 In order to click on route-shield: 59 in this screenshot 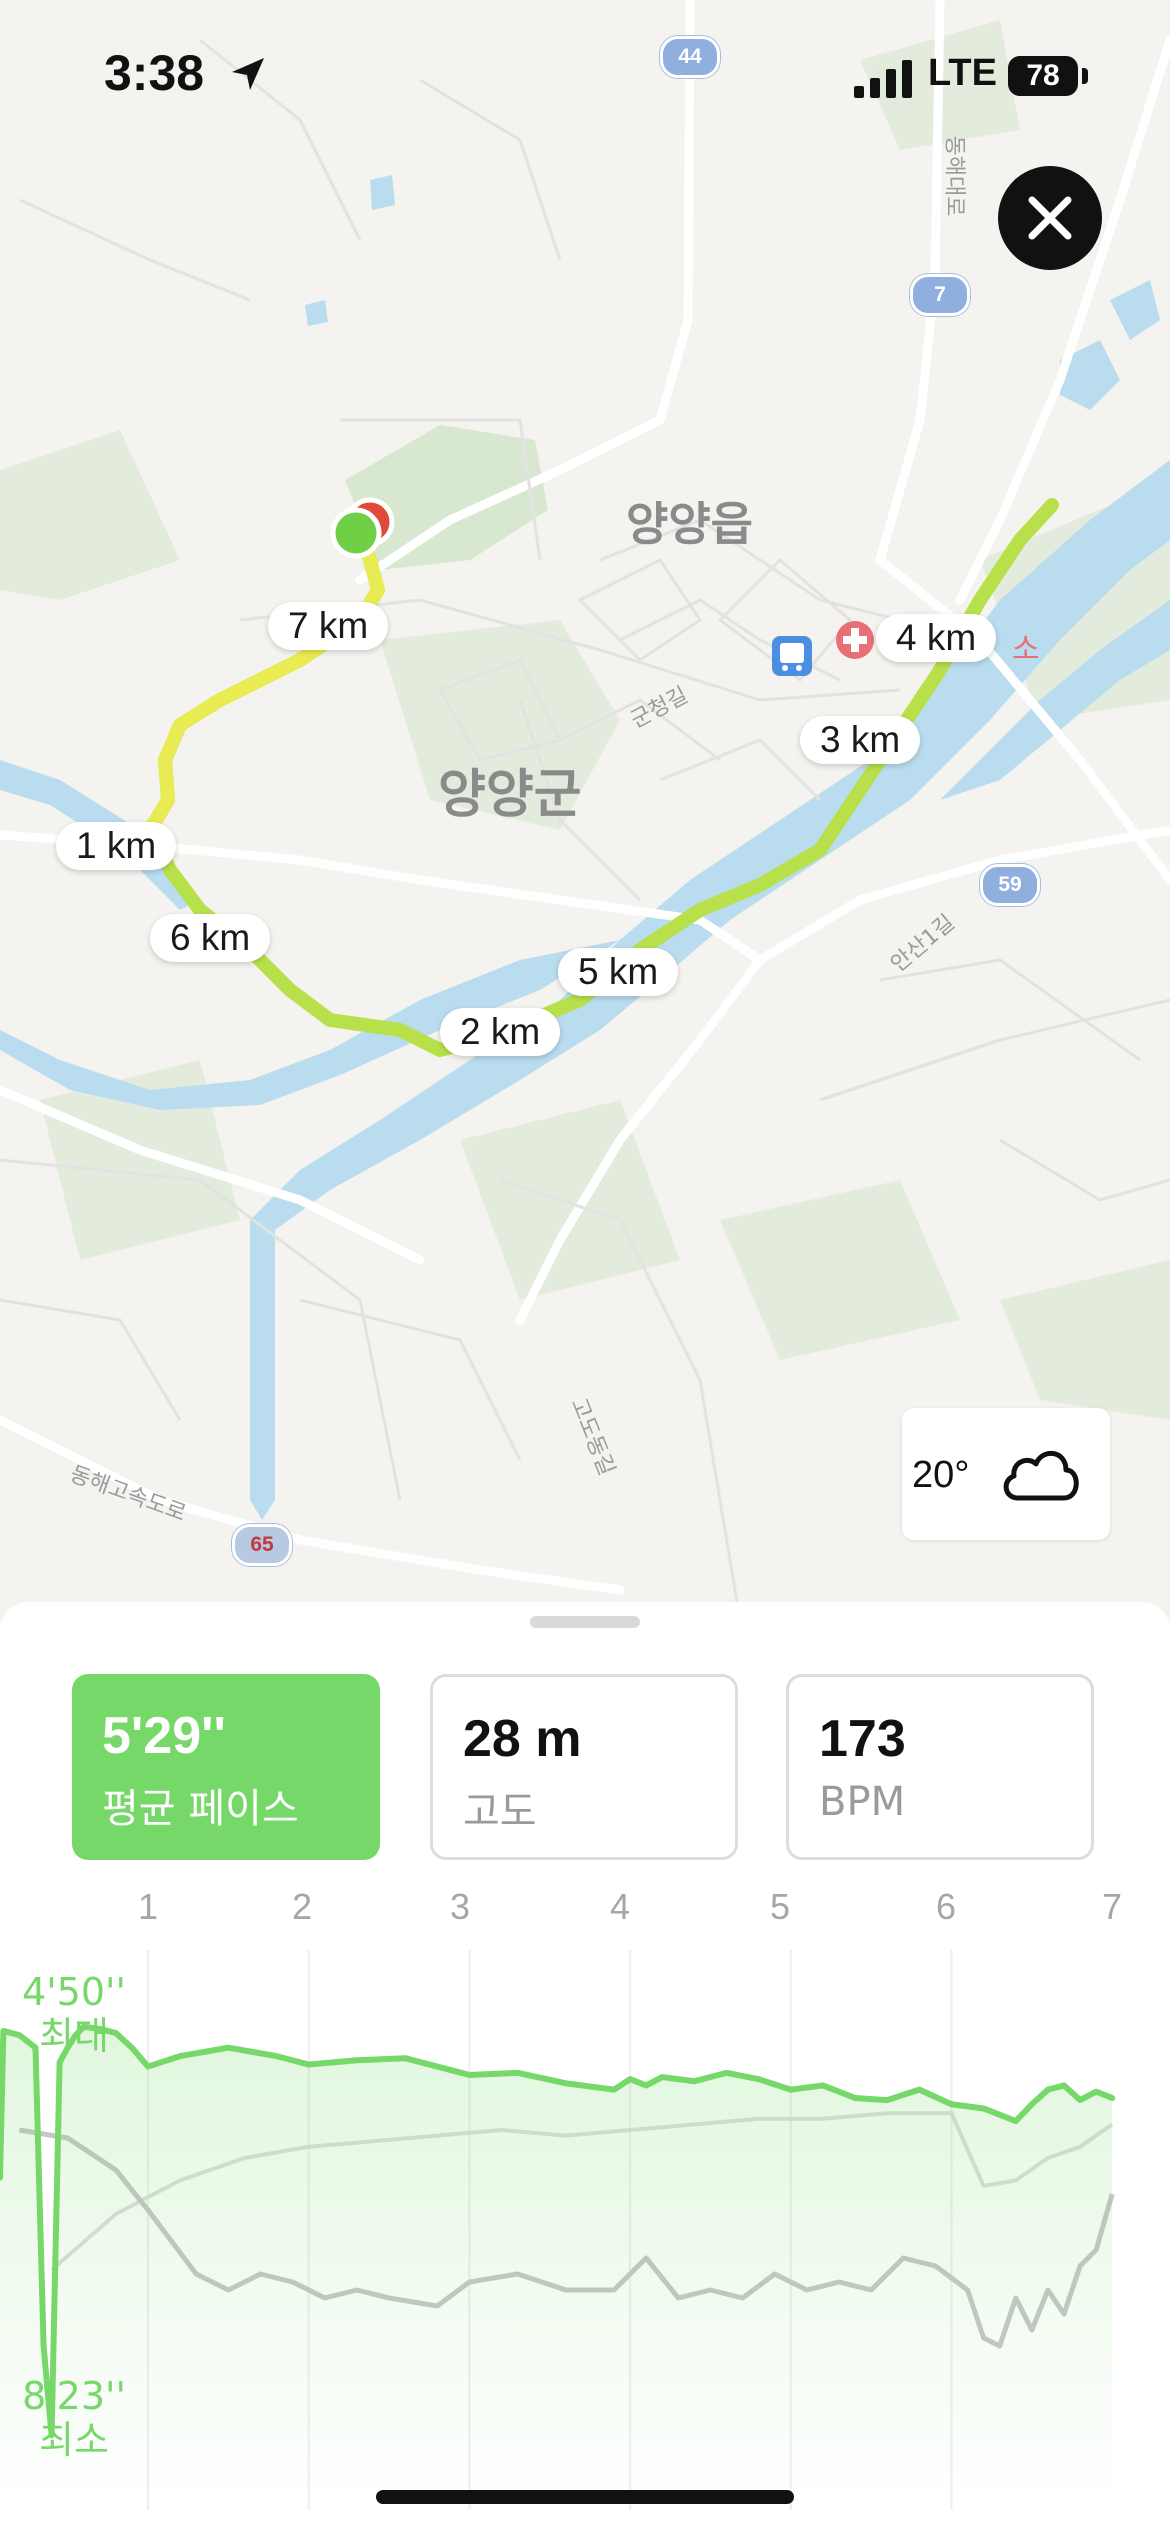, I will do `click(1010, 885)`.